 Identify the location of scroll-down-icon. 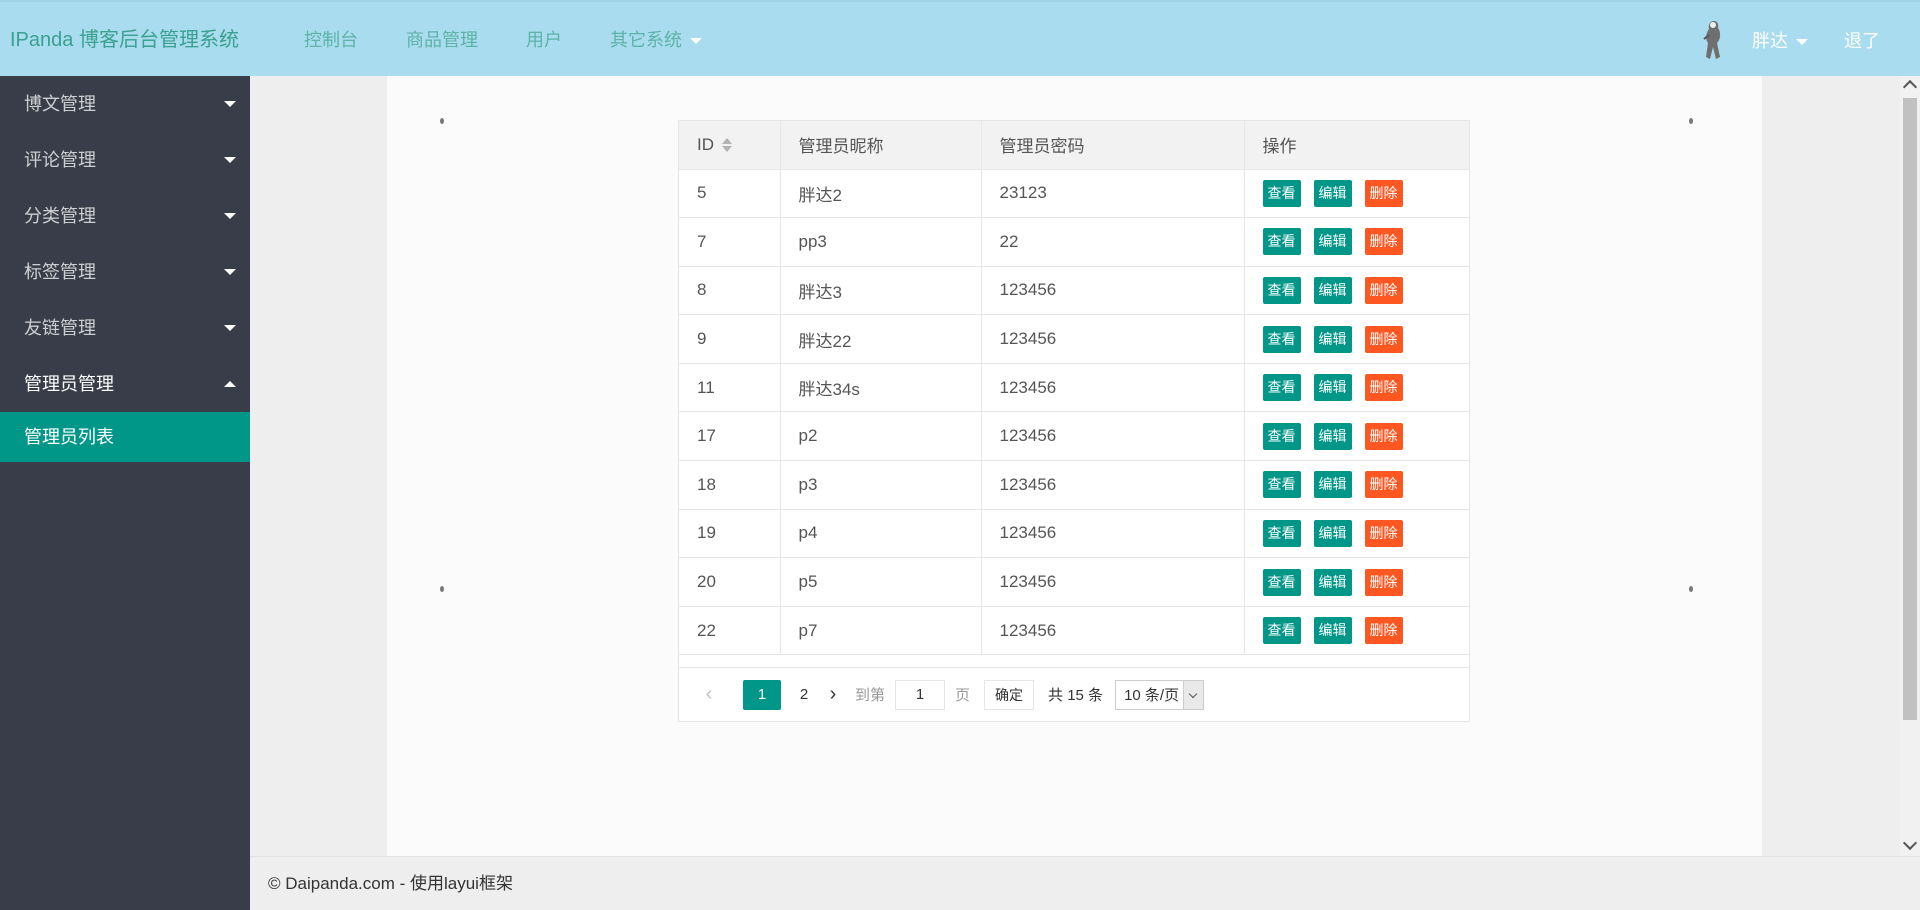
(1910, 843).